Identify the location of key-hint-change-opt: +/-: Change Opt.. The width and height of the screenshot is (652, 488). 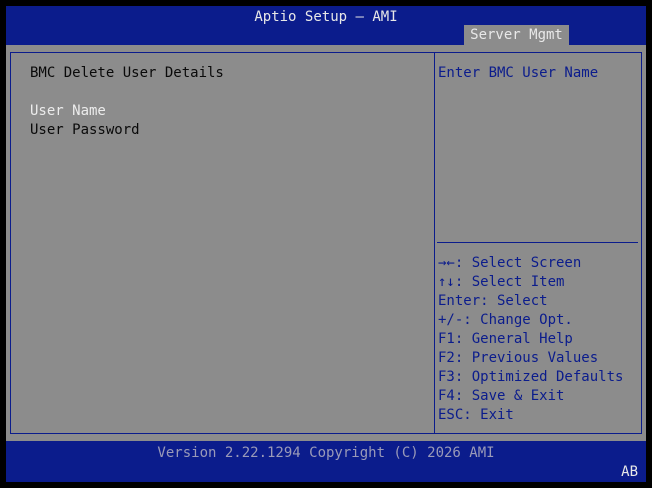
(505, 320).